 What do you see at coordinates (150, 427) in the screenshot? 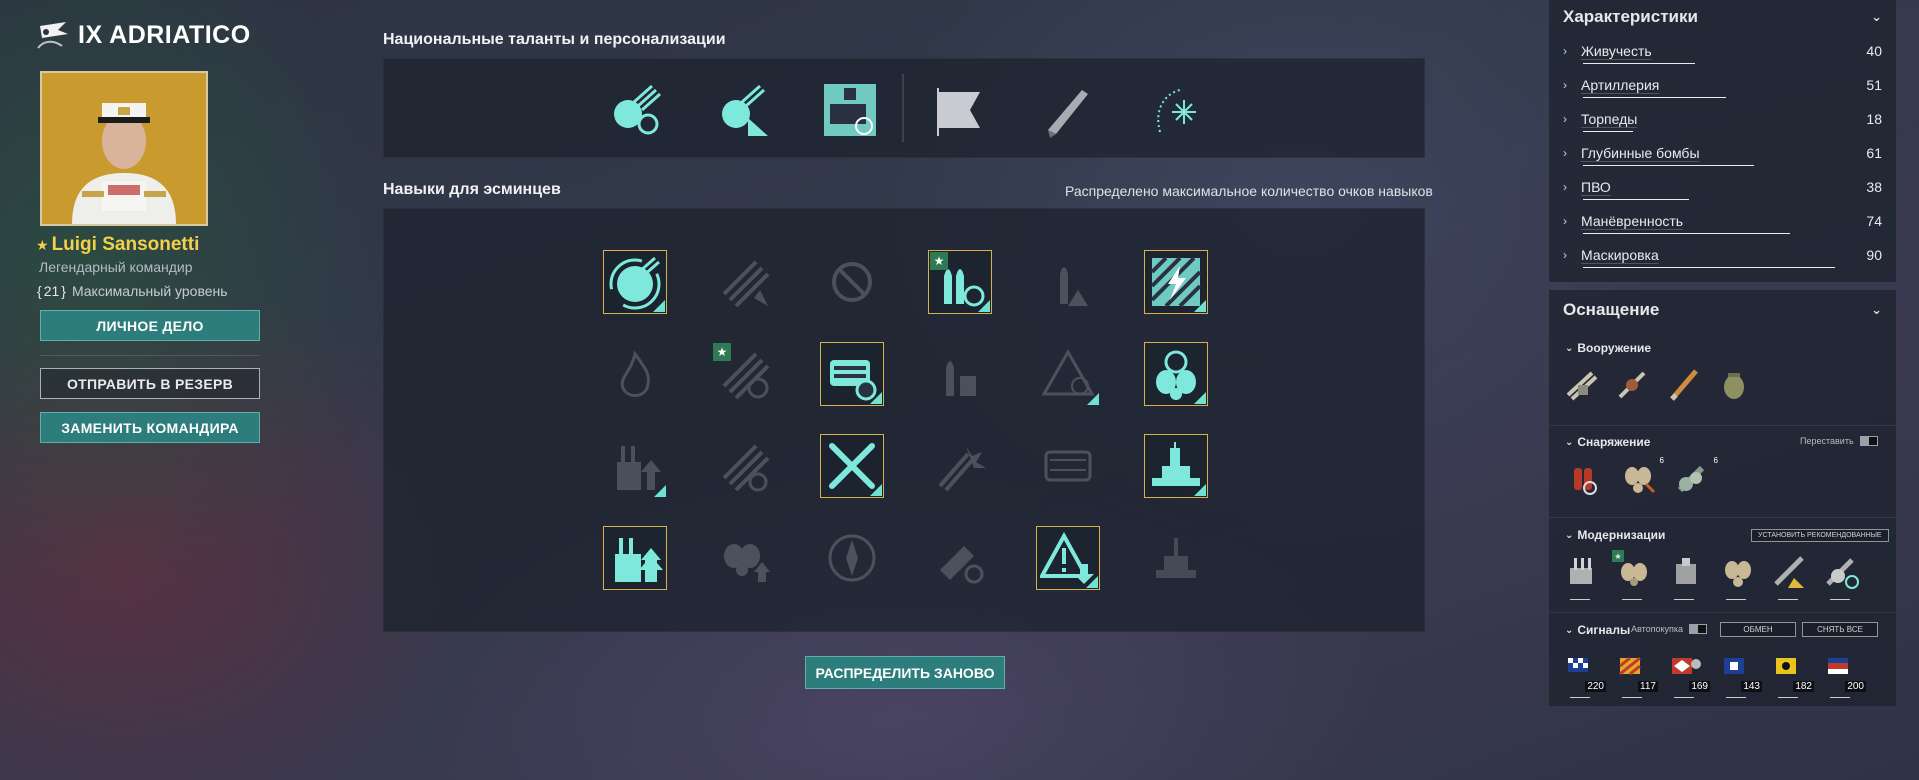
I see `replace-commander-button: ЗАМЕНИТЬ КОМАНДИРА` at bounding box center [150, 427].